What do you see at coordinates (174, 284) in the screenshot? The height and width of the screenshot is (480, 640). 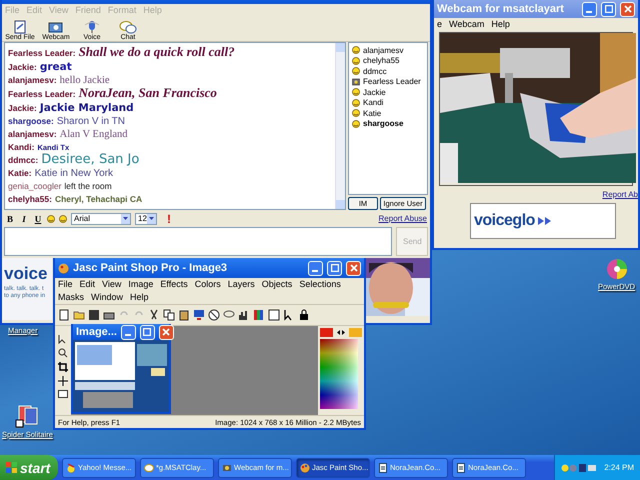 I see `menu-item: Effects` at bounding box center [174, 284].